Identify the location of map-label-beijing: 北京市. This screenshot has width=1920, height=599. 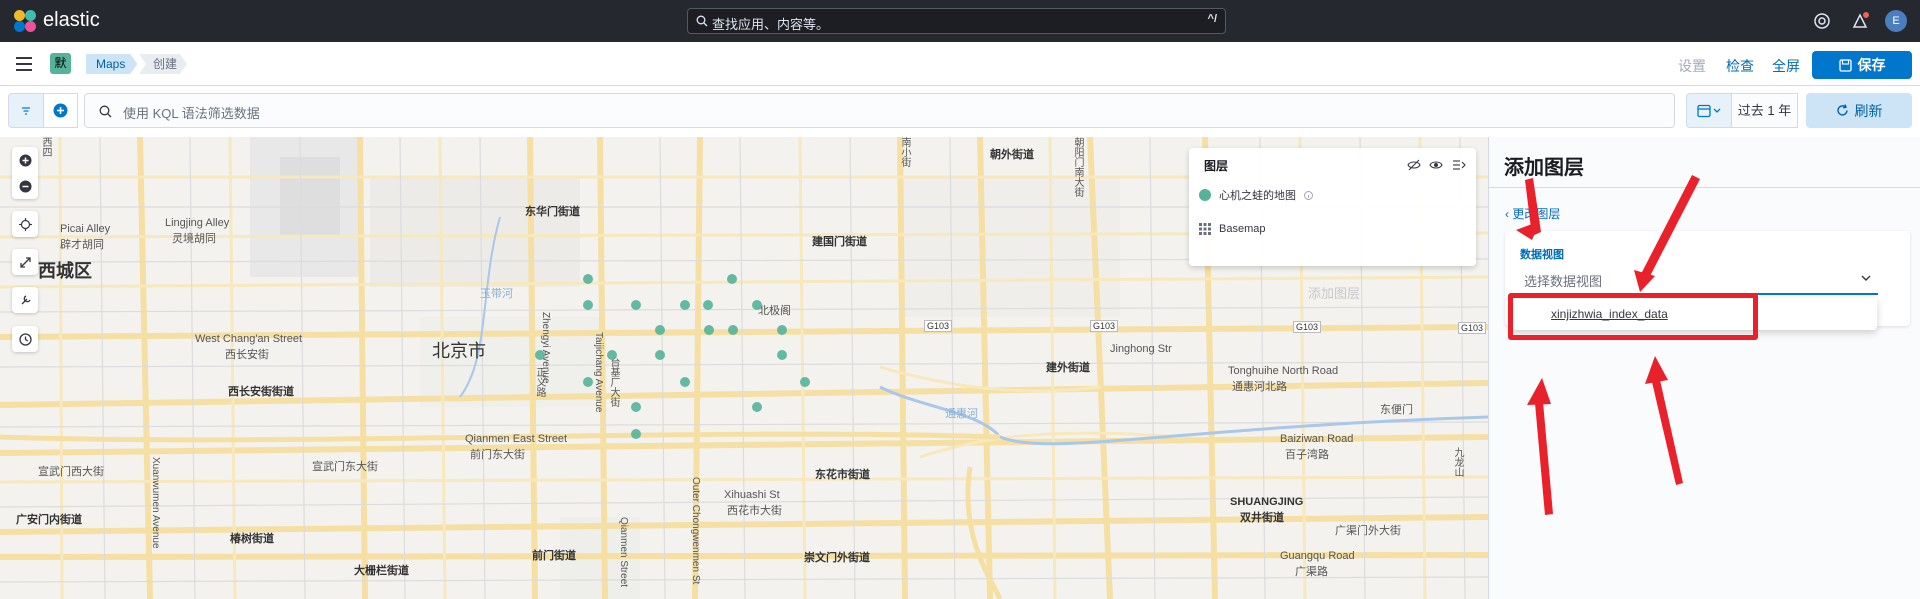
(459, 351).